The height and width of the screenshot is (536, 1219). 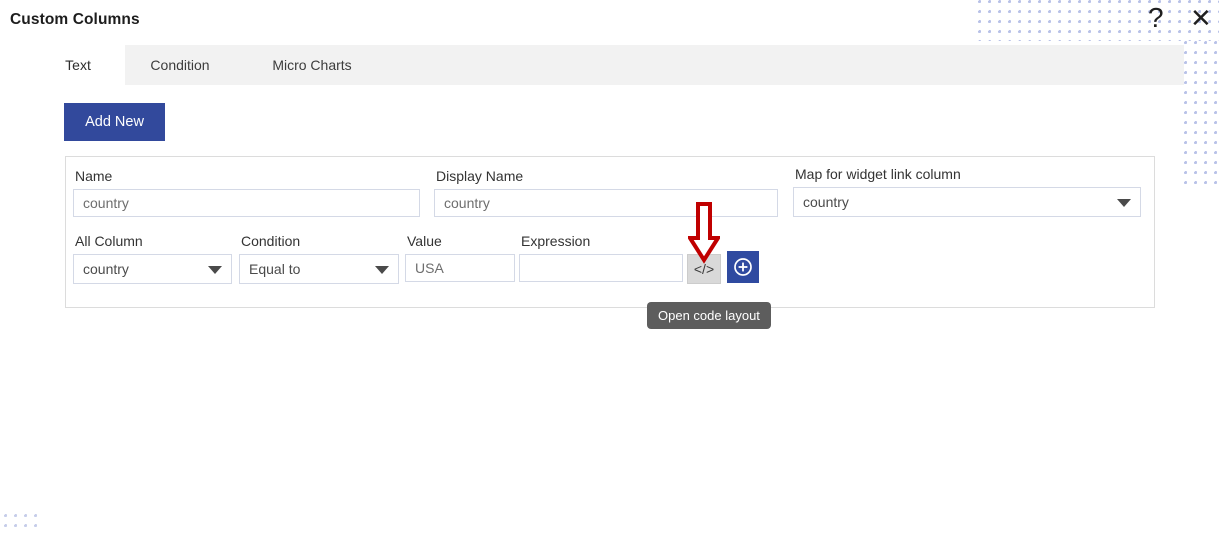 What do you see at coordinates (592, 65) in the screenshot?
I see `tab-bar: Text Condition Micro Charts` at bounding box center [592, 65].